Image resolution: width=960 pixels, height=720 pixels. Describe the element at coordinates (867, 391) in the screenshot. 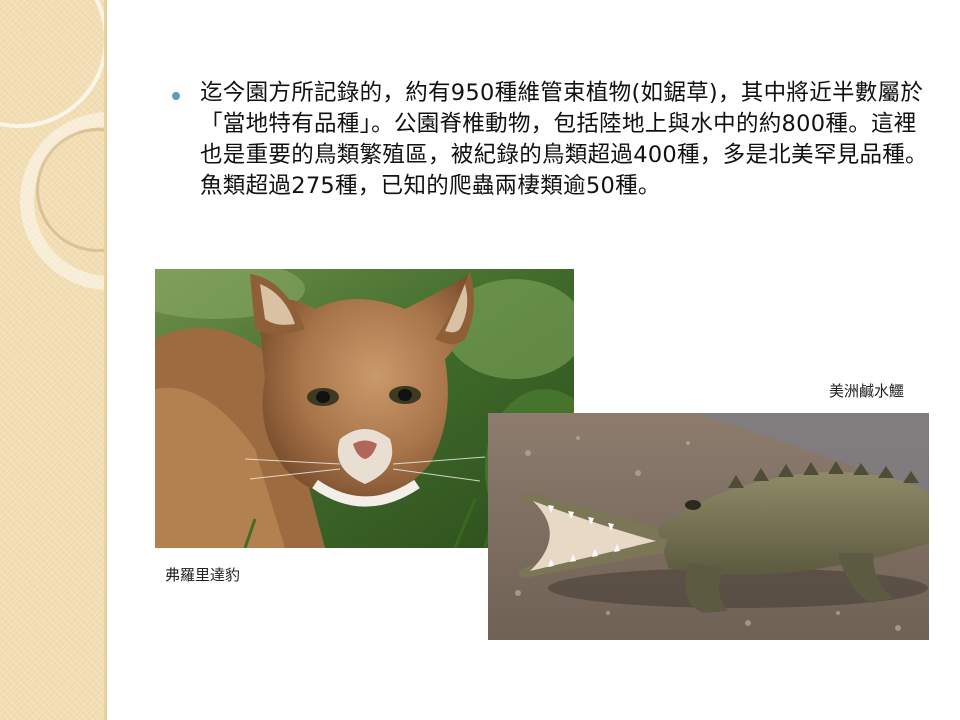

I see `crocodile-caption: 美洲鹹水鱷` at that location.